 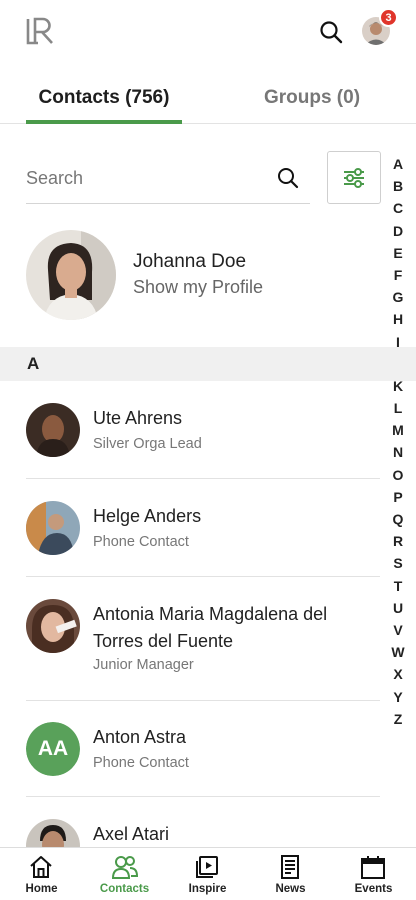 What do you see at coordinates (207, 889) in the screenshot?
I see `nav-inspire-label: Inspire` at bounding box center [207, 889].